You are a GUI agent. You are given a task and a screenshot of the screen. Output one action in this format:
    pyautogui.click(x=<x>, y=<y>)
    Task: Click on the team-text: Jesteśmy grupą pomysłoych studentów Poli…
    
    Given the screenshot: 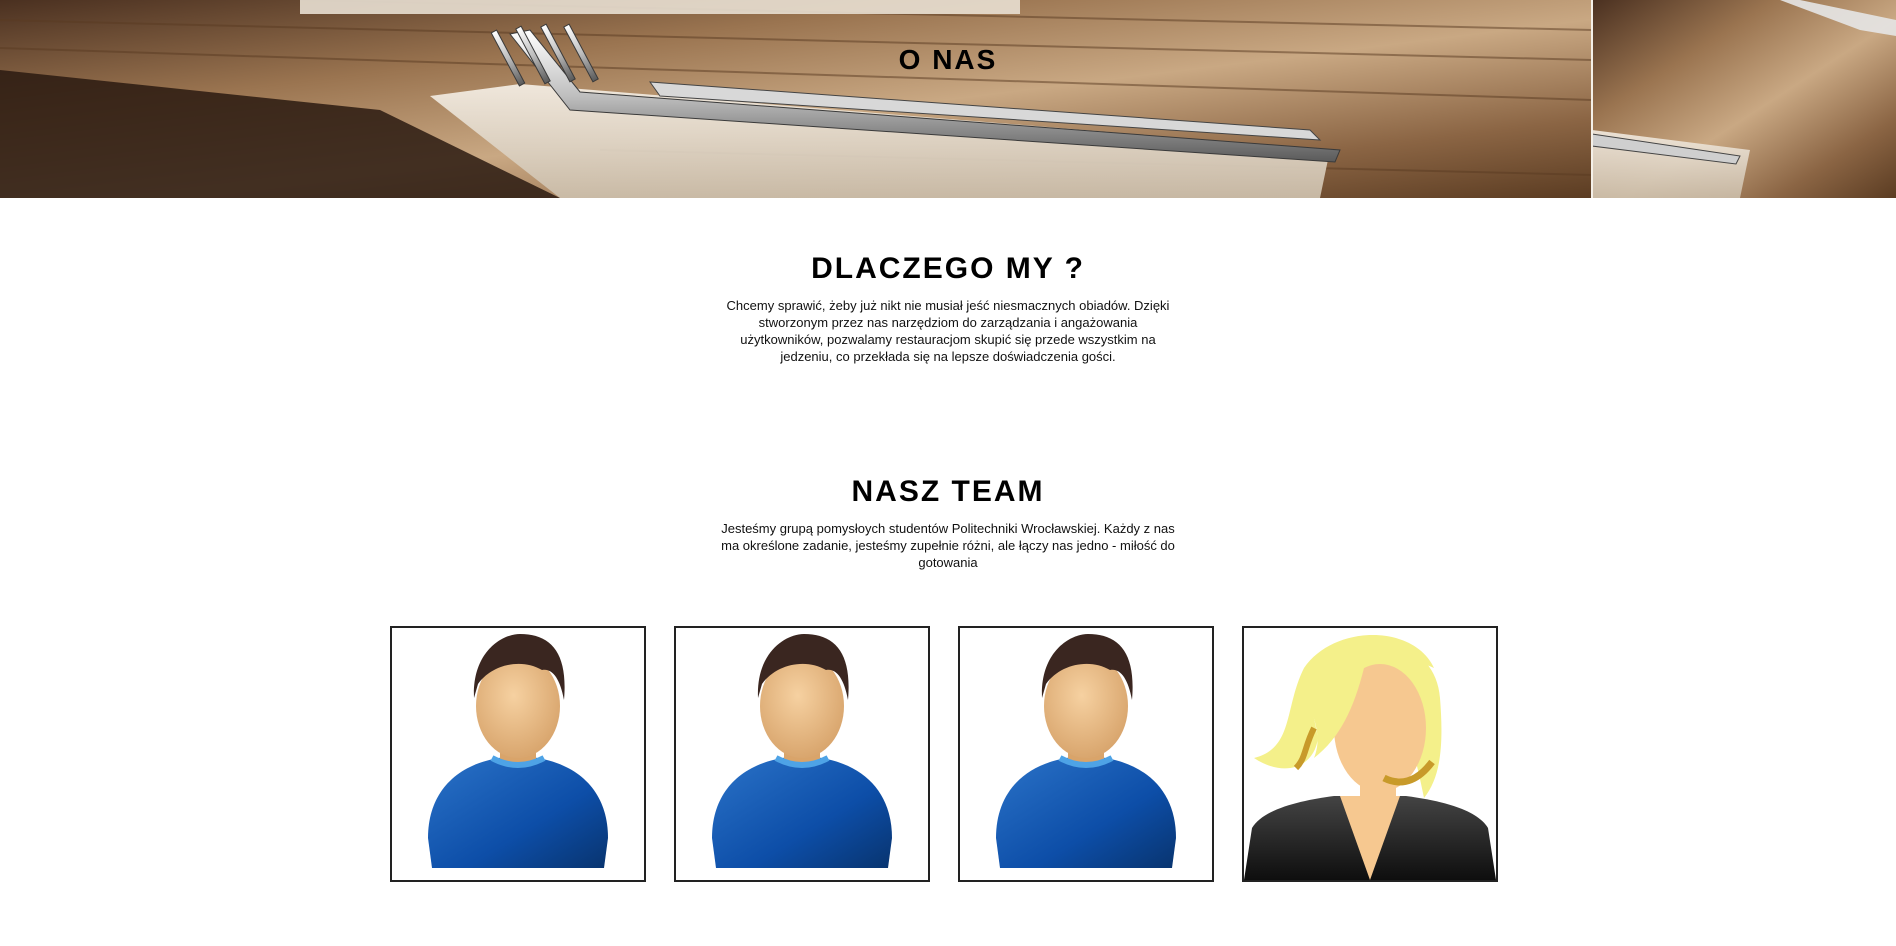 What is the action you would take?
    pyautogui.click(x=948, y=545)
    